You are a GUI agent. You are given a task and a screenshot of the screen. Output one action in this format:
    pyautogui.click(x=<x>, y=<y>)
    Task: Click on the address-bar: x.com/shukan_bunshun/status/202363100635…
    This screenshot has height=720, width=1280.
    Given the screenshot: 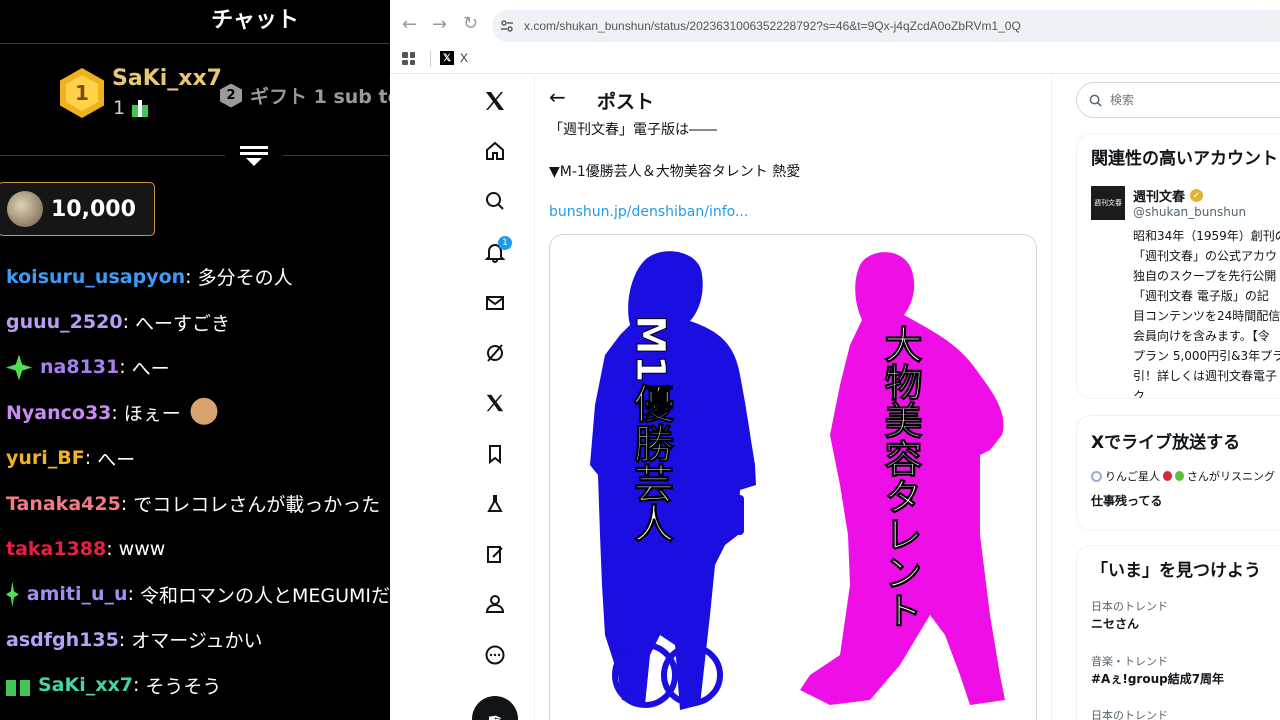 What is the action you would take?
    pyautogui.click(x=886, y=26)
    